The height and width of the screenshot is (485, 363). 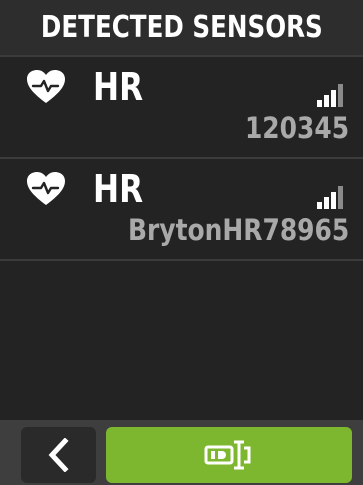 I want to click on sensor-id-label: 120345, so click(x=296, y=128).